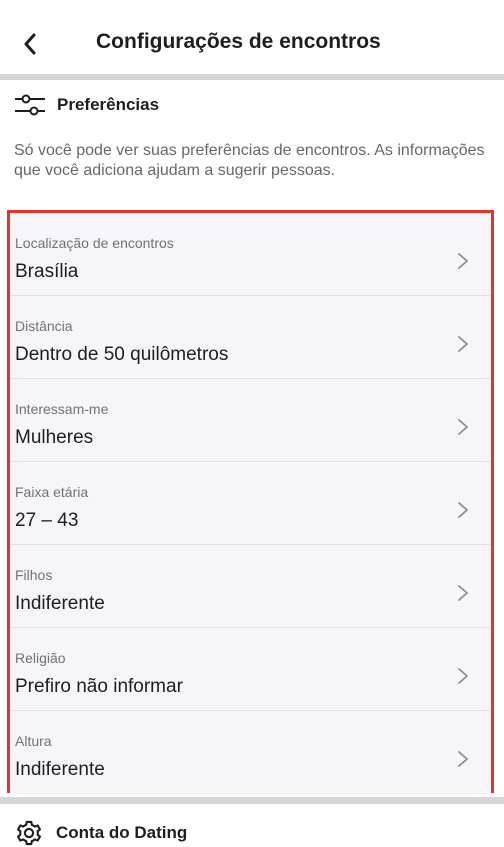  Describe the element at coordinates (40, 658) in the screenshot. I see `pref-label: Religião` at that location.